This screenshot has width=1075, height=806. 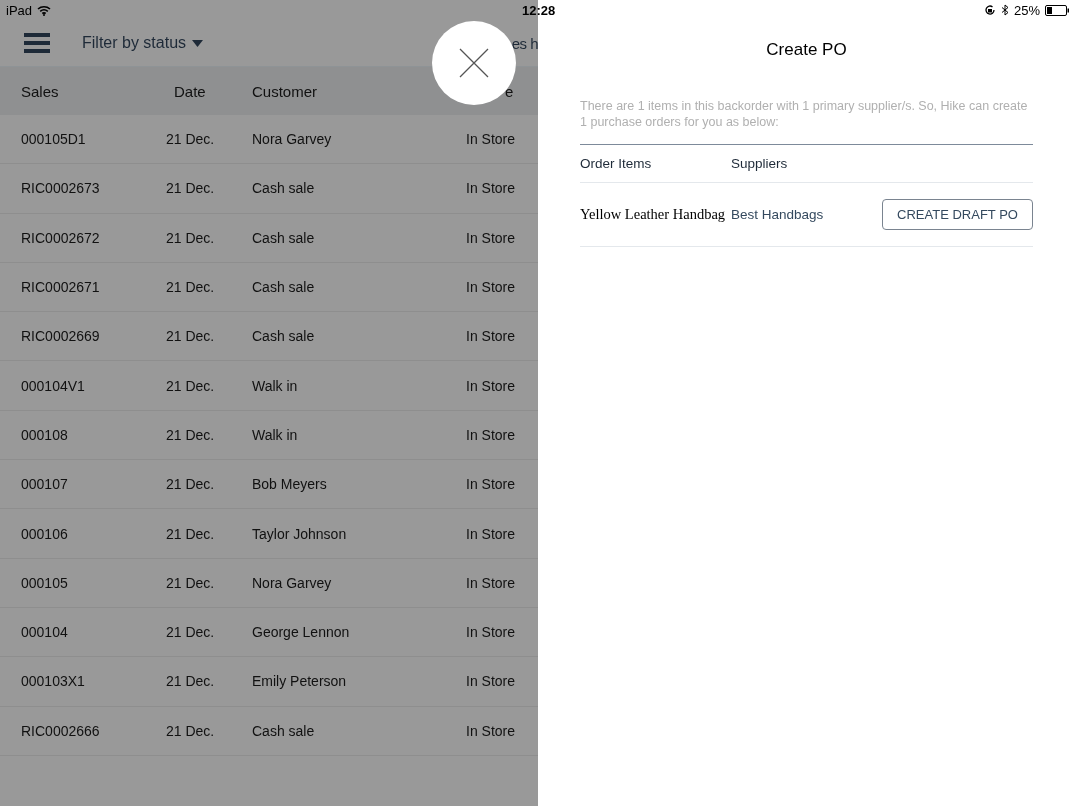 What do you see at coordinates (44, 582) in the screenshot?
I see `table-cell: 000105` at bounding box center [44, 582].